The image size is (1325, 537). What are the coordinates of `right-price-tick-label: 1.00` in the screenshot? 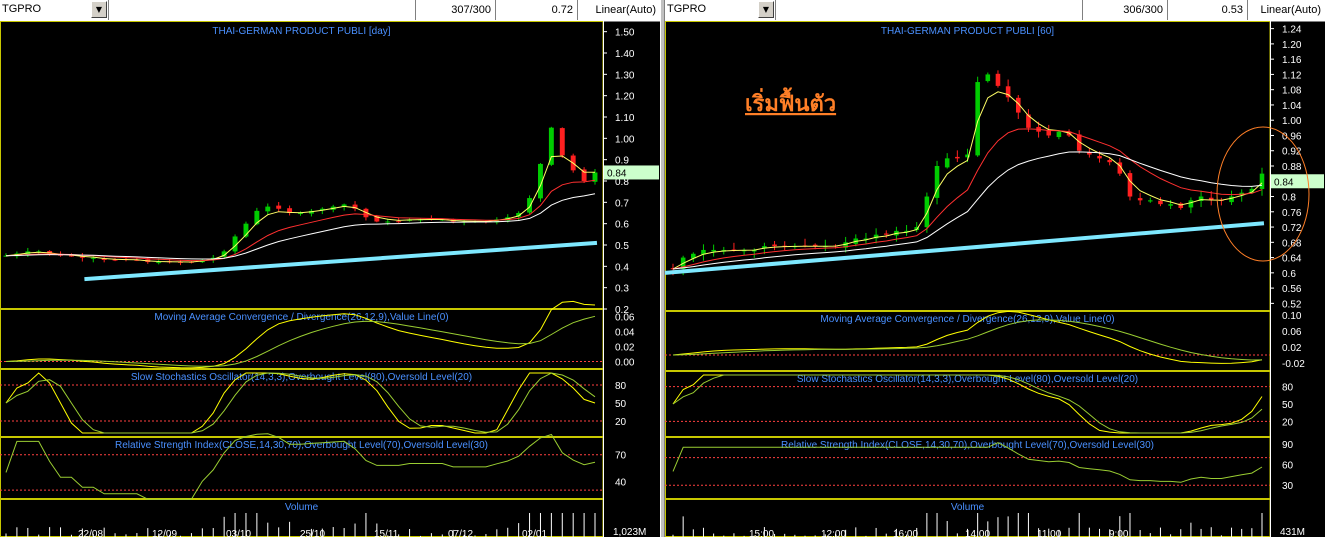 It's located at (1292, 121).